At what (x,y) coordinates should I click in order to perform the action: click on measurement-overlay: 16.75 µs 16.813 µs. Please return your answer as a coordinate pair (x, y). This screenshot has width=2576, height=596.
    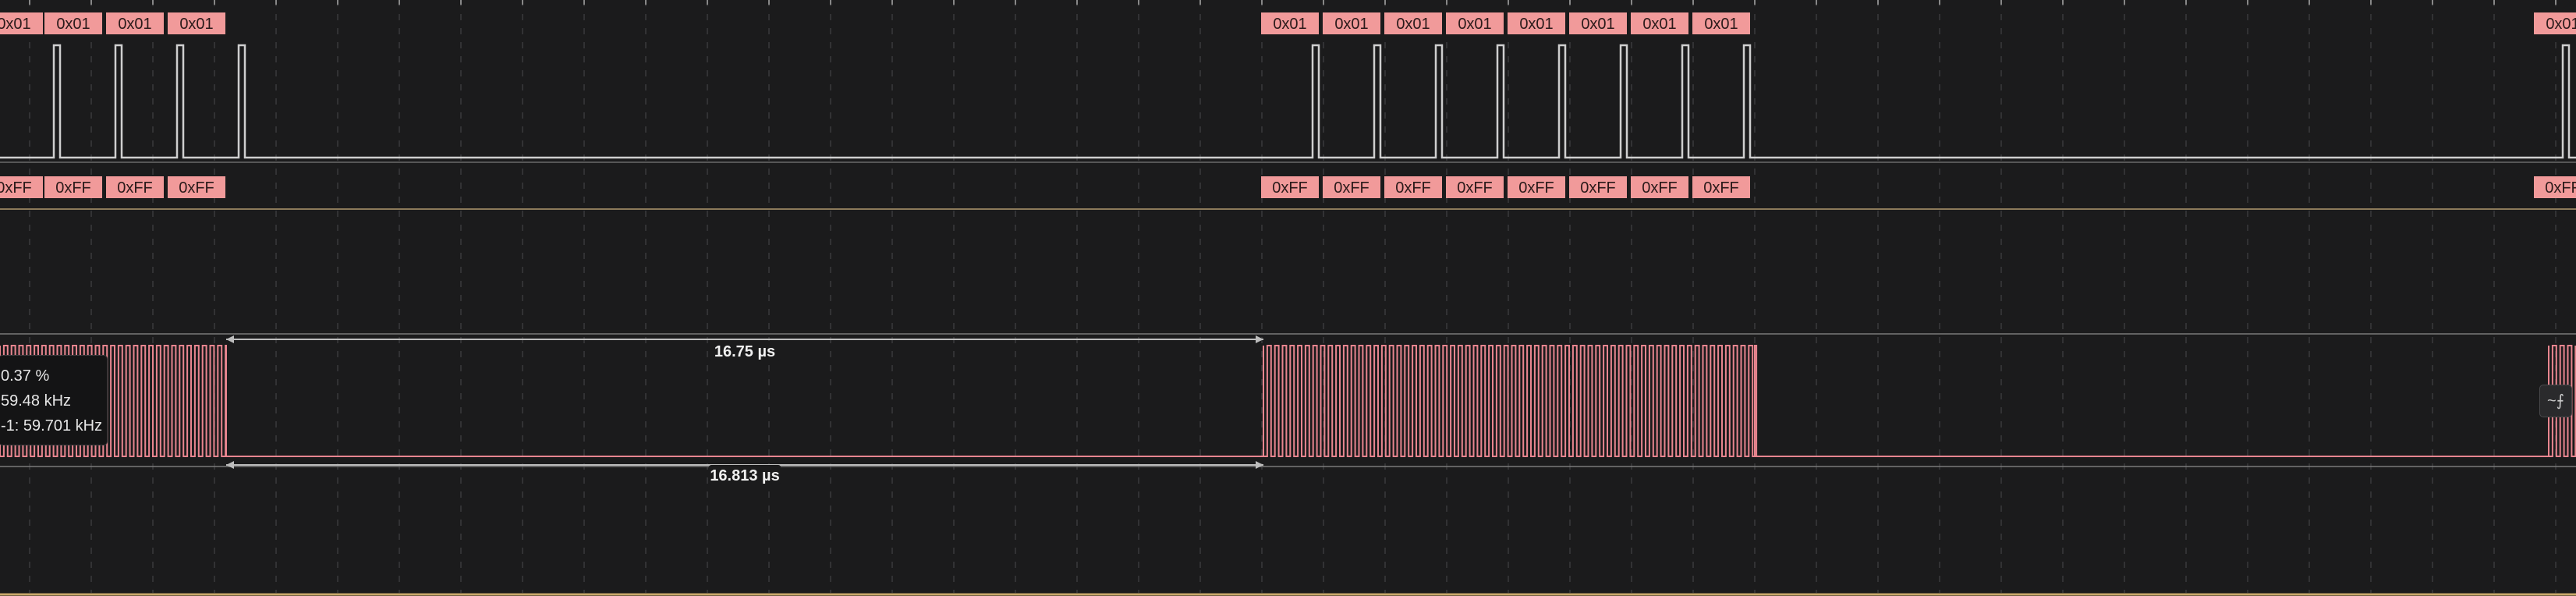
    Looking at the image, I should click on (744, 410).